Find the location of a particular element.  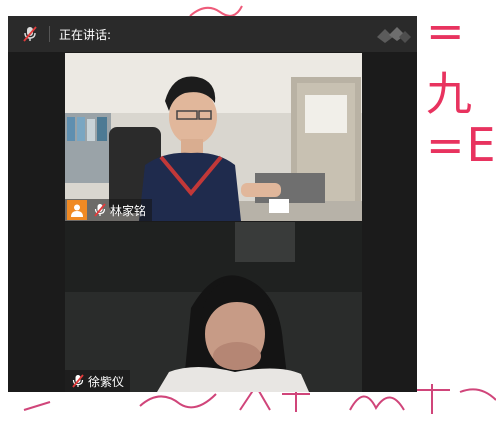

divider is located at coordinates (49, 34).